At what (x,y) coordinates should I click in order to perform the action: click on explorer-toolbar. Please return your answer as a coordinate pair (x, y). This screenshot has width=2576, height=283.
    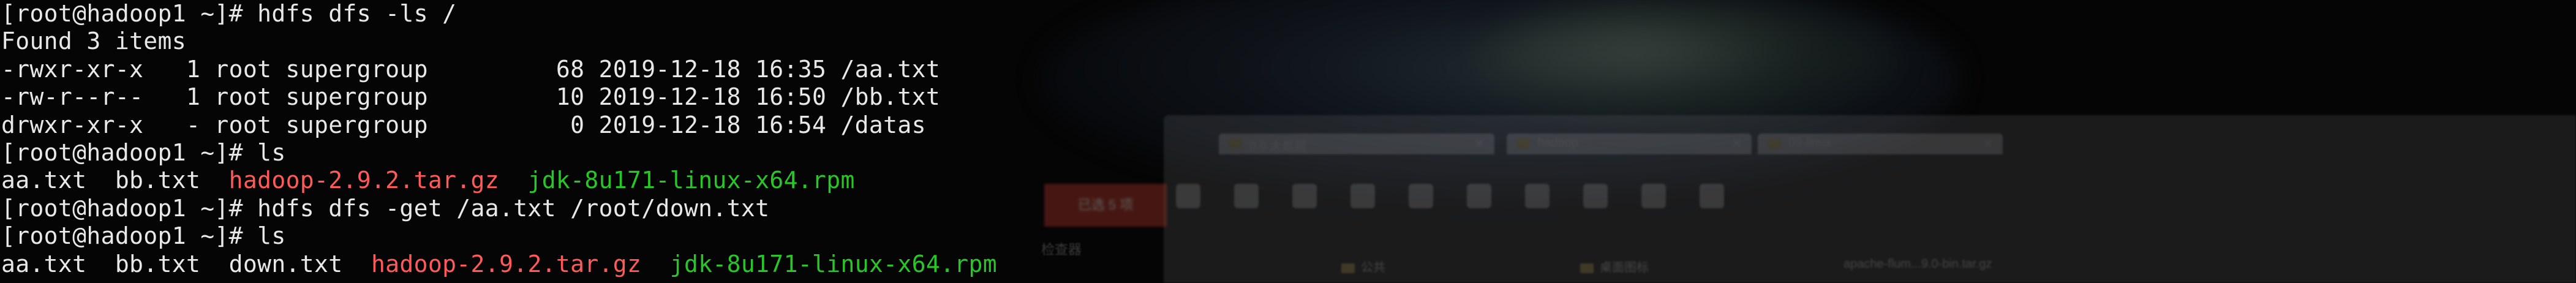
    Looking at the image, I should click on (1865, 199).